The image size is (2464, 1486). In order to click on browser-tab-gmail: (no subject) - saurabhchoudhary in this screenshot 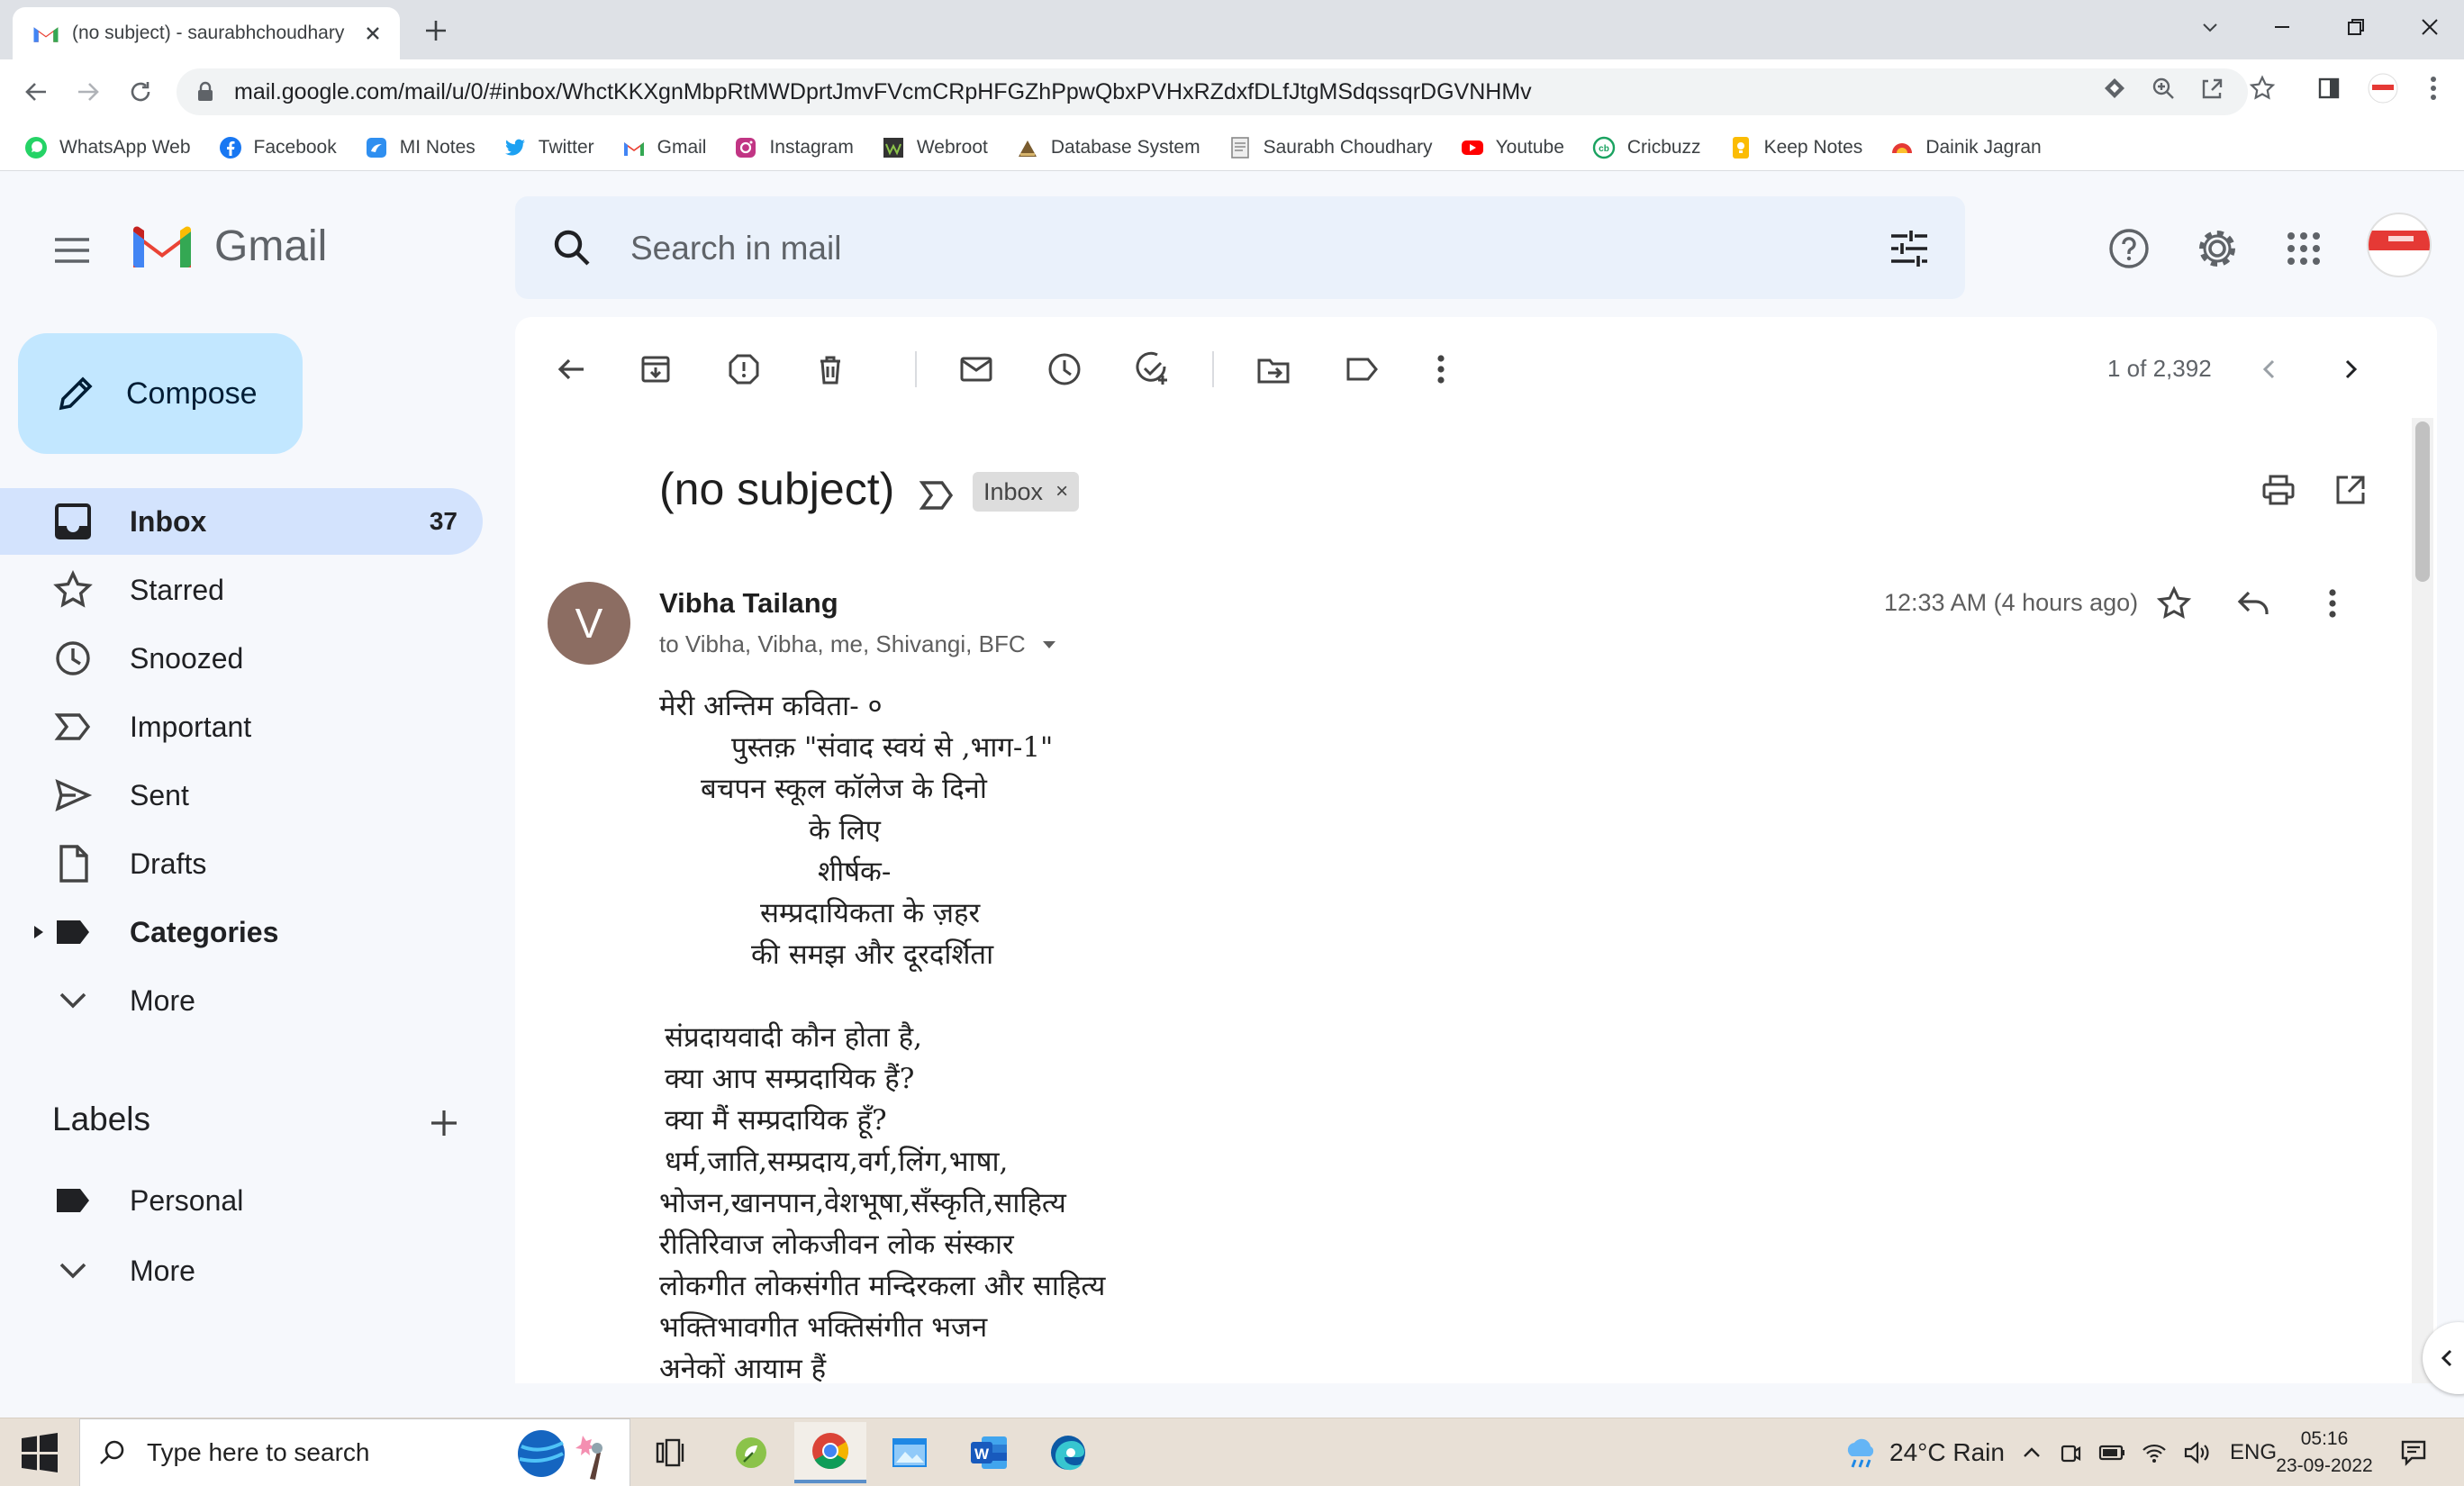, I will do `click(206, 33)`.